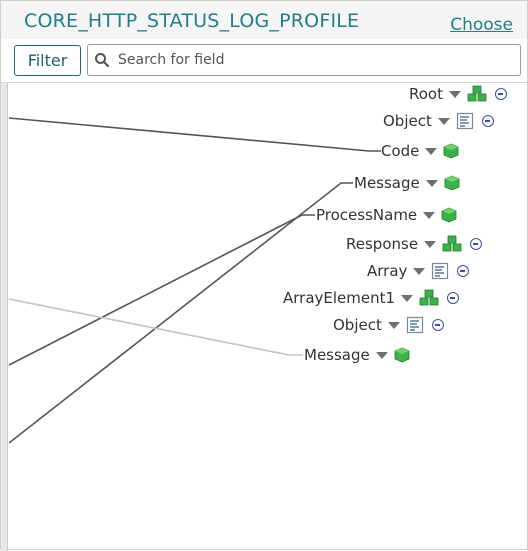 The image size is (528, 551). Describe the element at coordinates (47, 60) in the screenshot. I see `filter-button: Filter` at that location.